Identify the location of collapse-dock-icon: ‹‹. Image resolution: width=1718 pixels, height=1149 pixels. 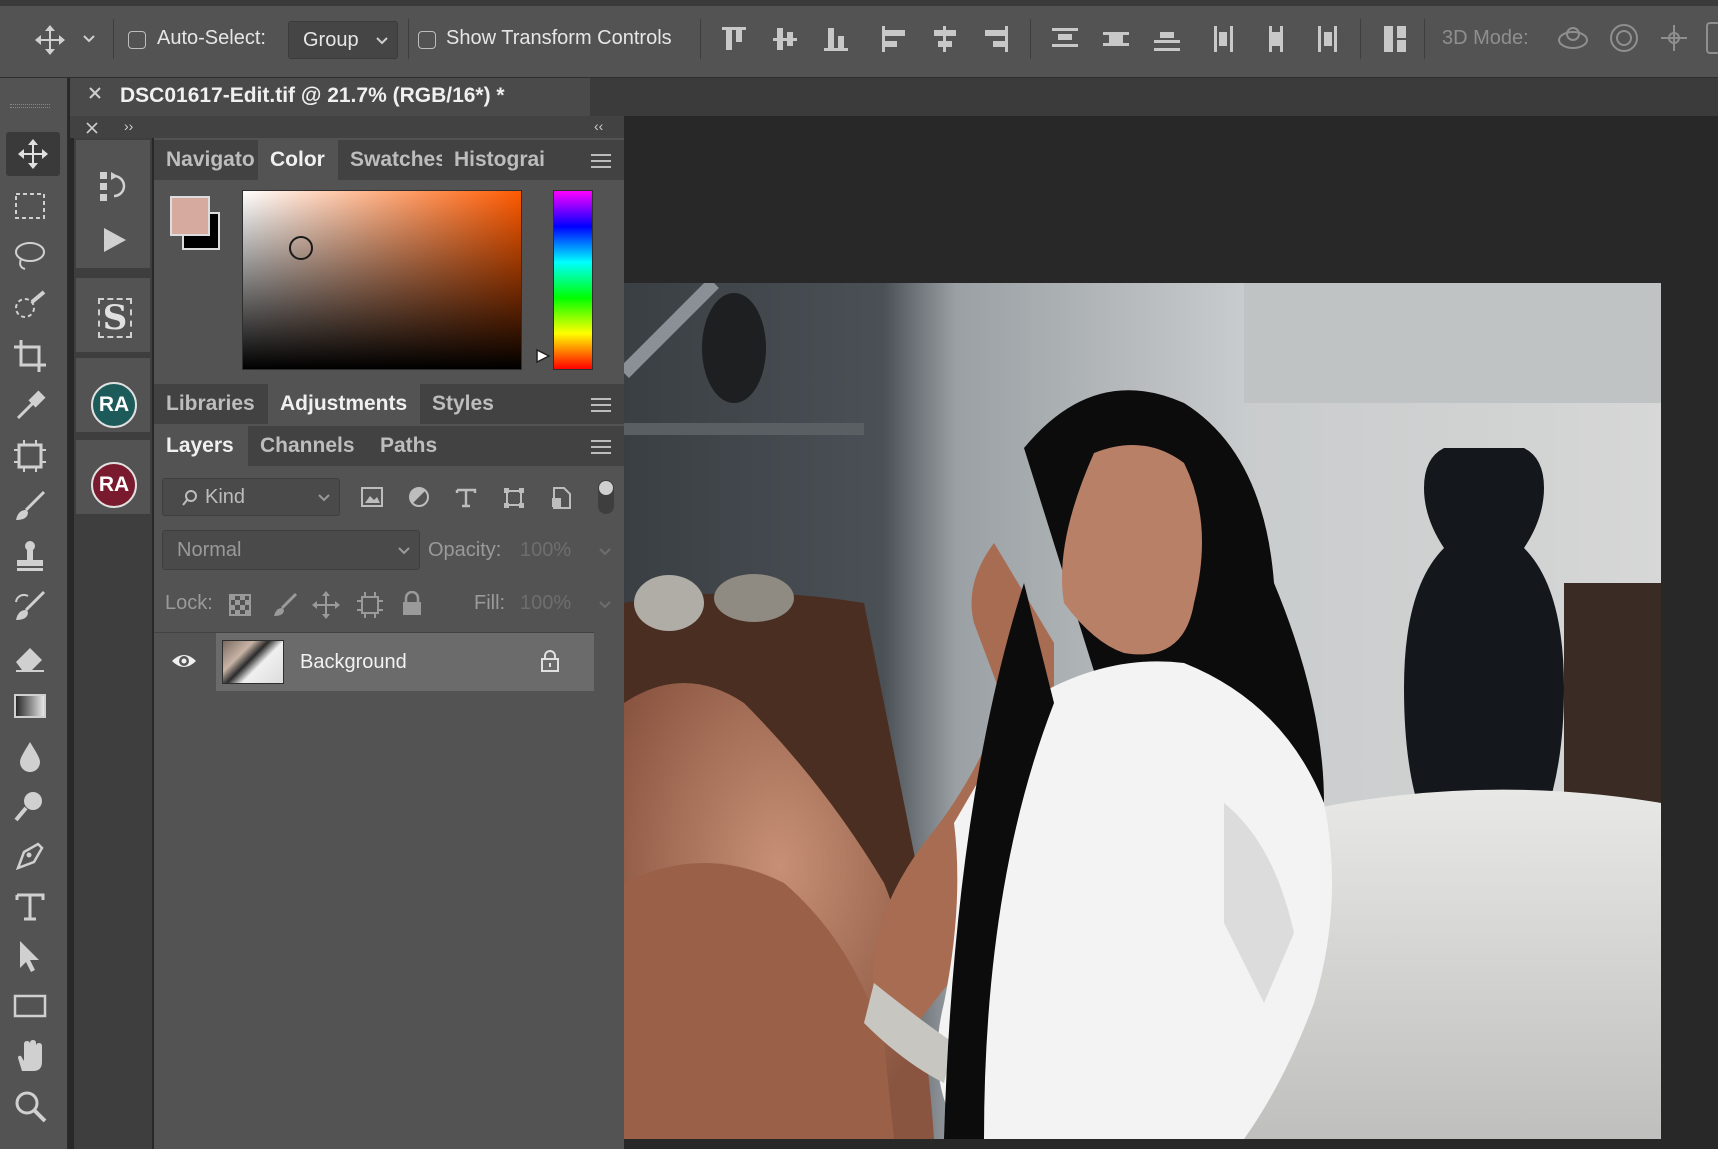
(598, 126).